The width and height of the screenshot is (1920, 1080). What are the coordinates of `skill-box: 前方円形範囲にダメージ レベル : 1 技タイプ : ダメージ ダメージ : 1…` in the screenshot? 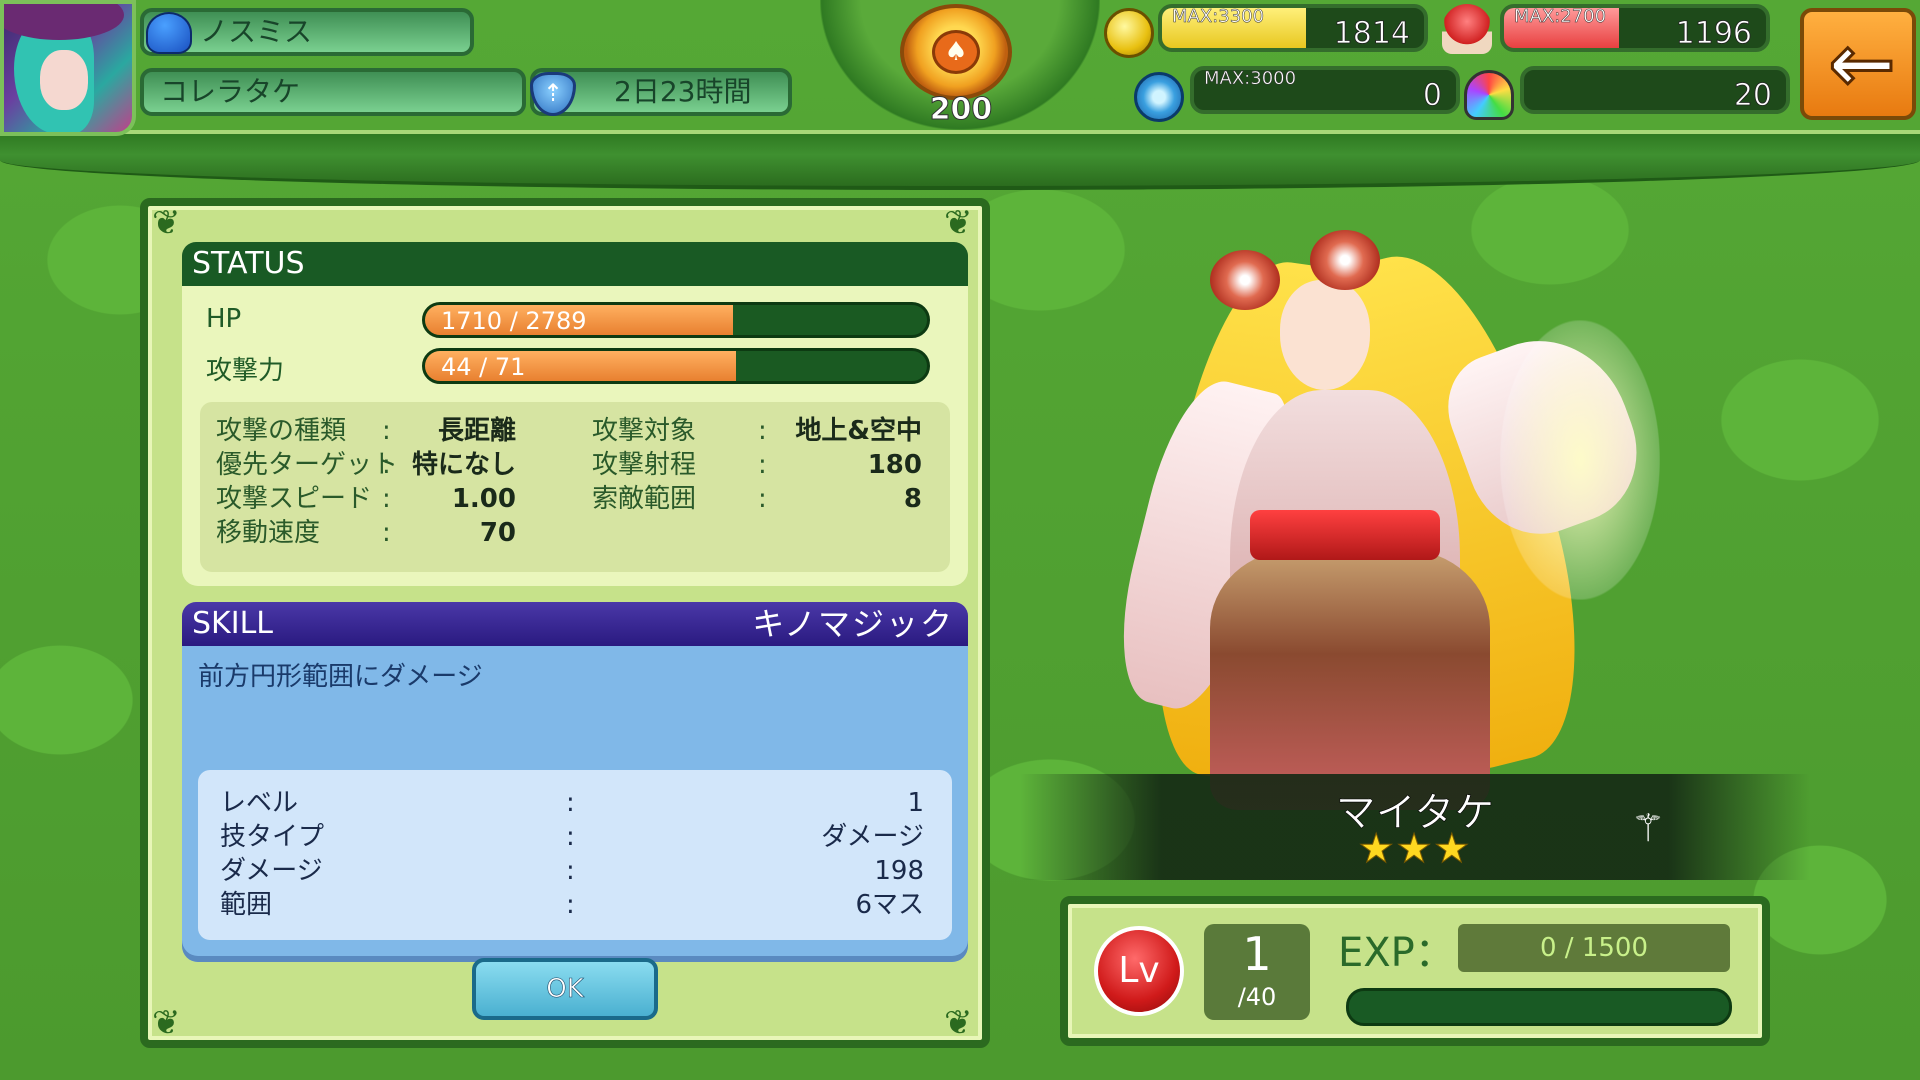 It's located at (575, 804).